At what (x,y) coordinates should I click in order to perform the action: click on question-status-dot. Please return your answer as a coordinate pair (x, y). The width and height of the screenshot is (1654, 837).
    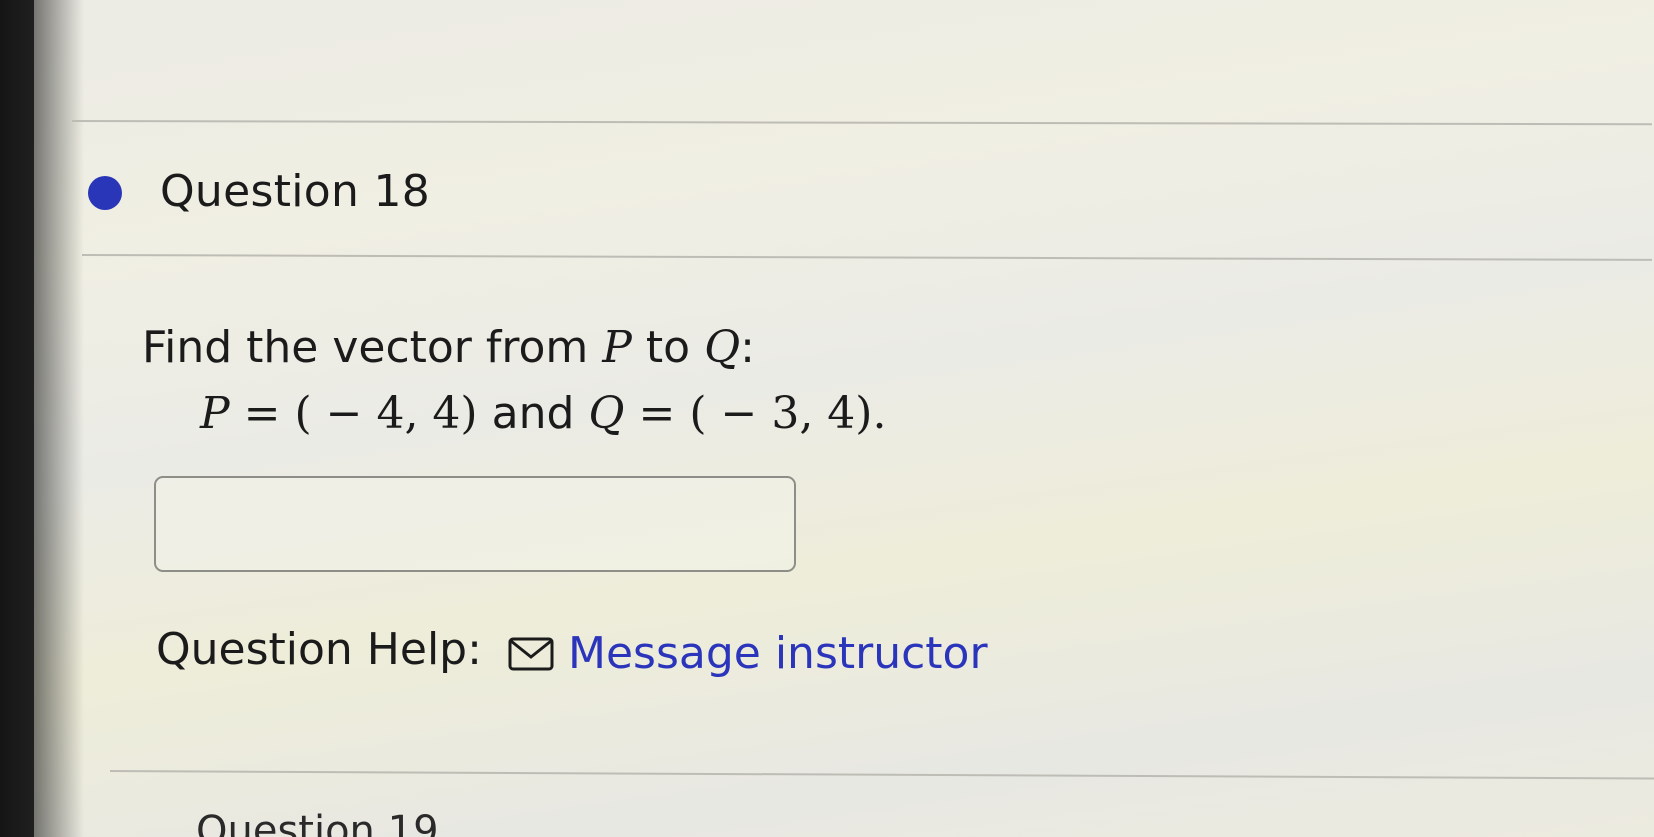
    Looking at the image, I should click on (105, 193).